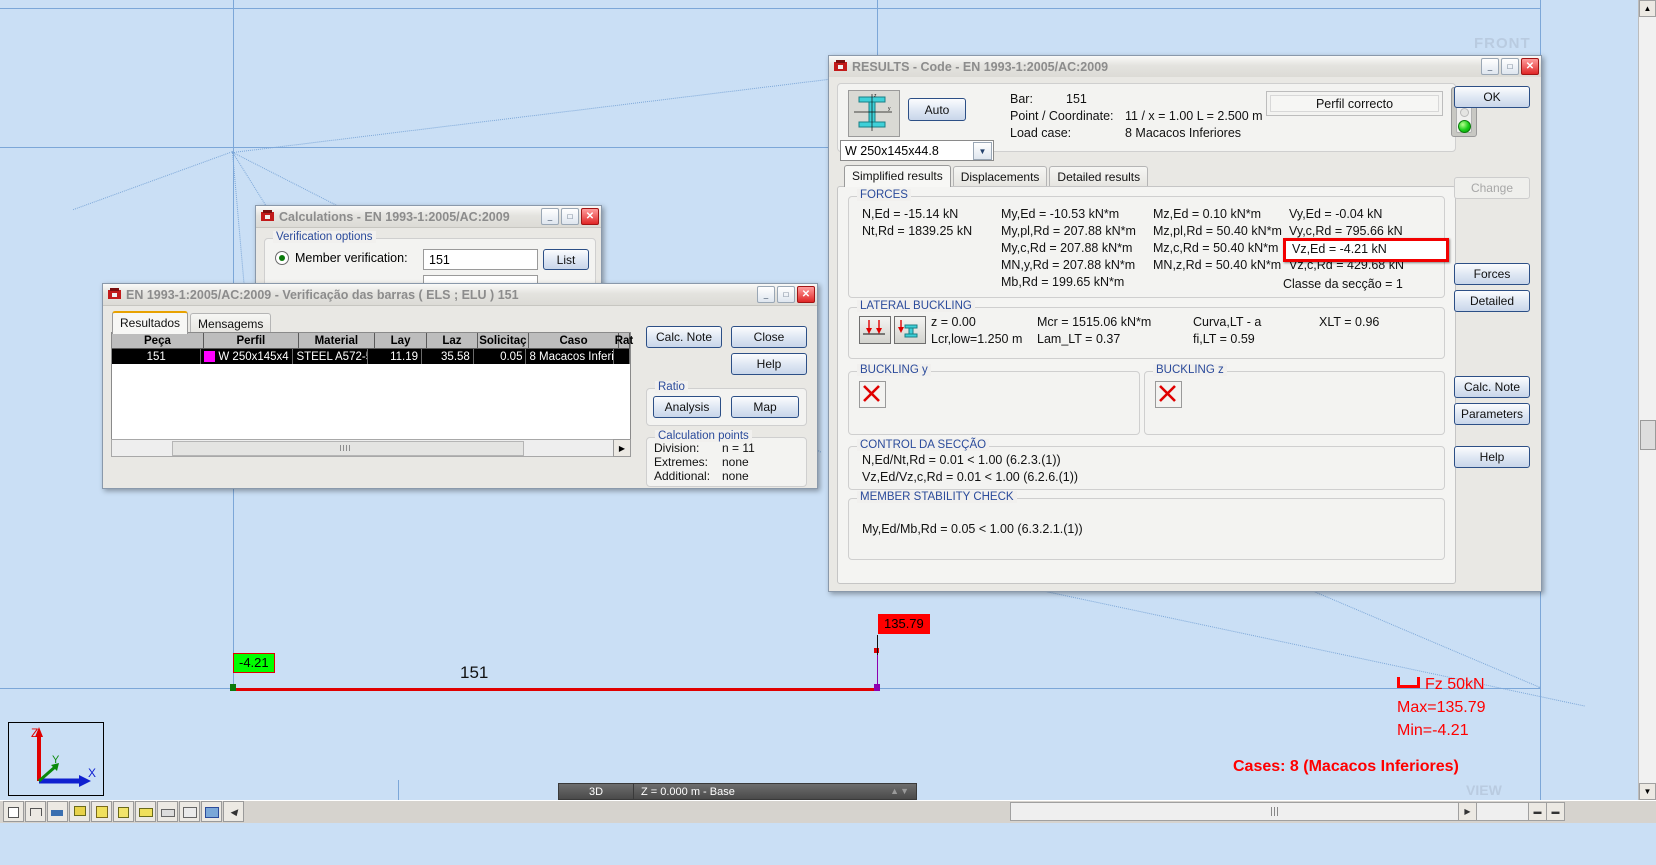  Describe the element at coordinates (900, 791) in the screenshot. I see `level-spinner-icon: ▲▼` at that location.